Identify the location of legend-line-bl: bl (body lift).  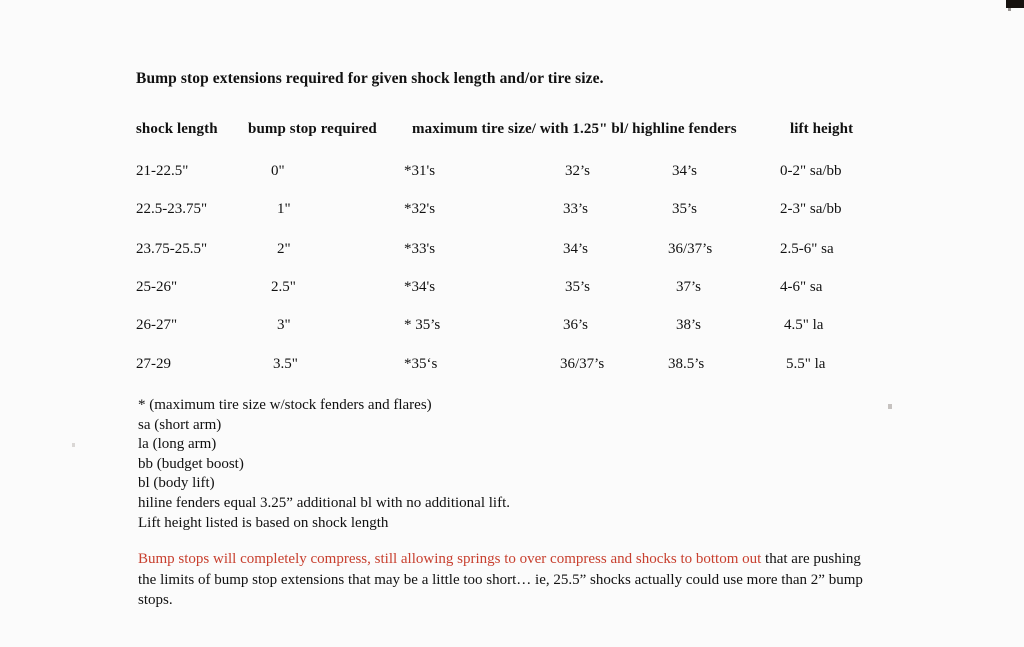
(176, 483).